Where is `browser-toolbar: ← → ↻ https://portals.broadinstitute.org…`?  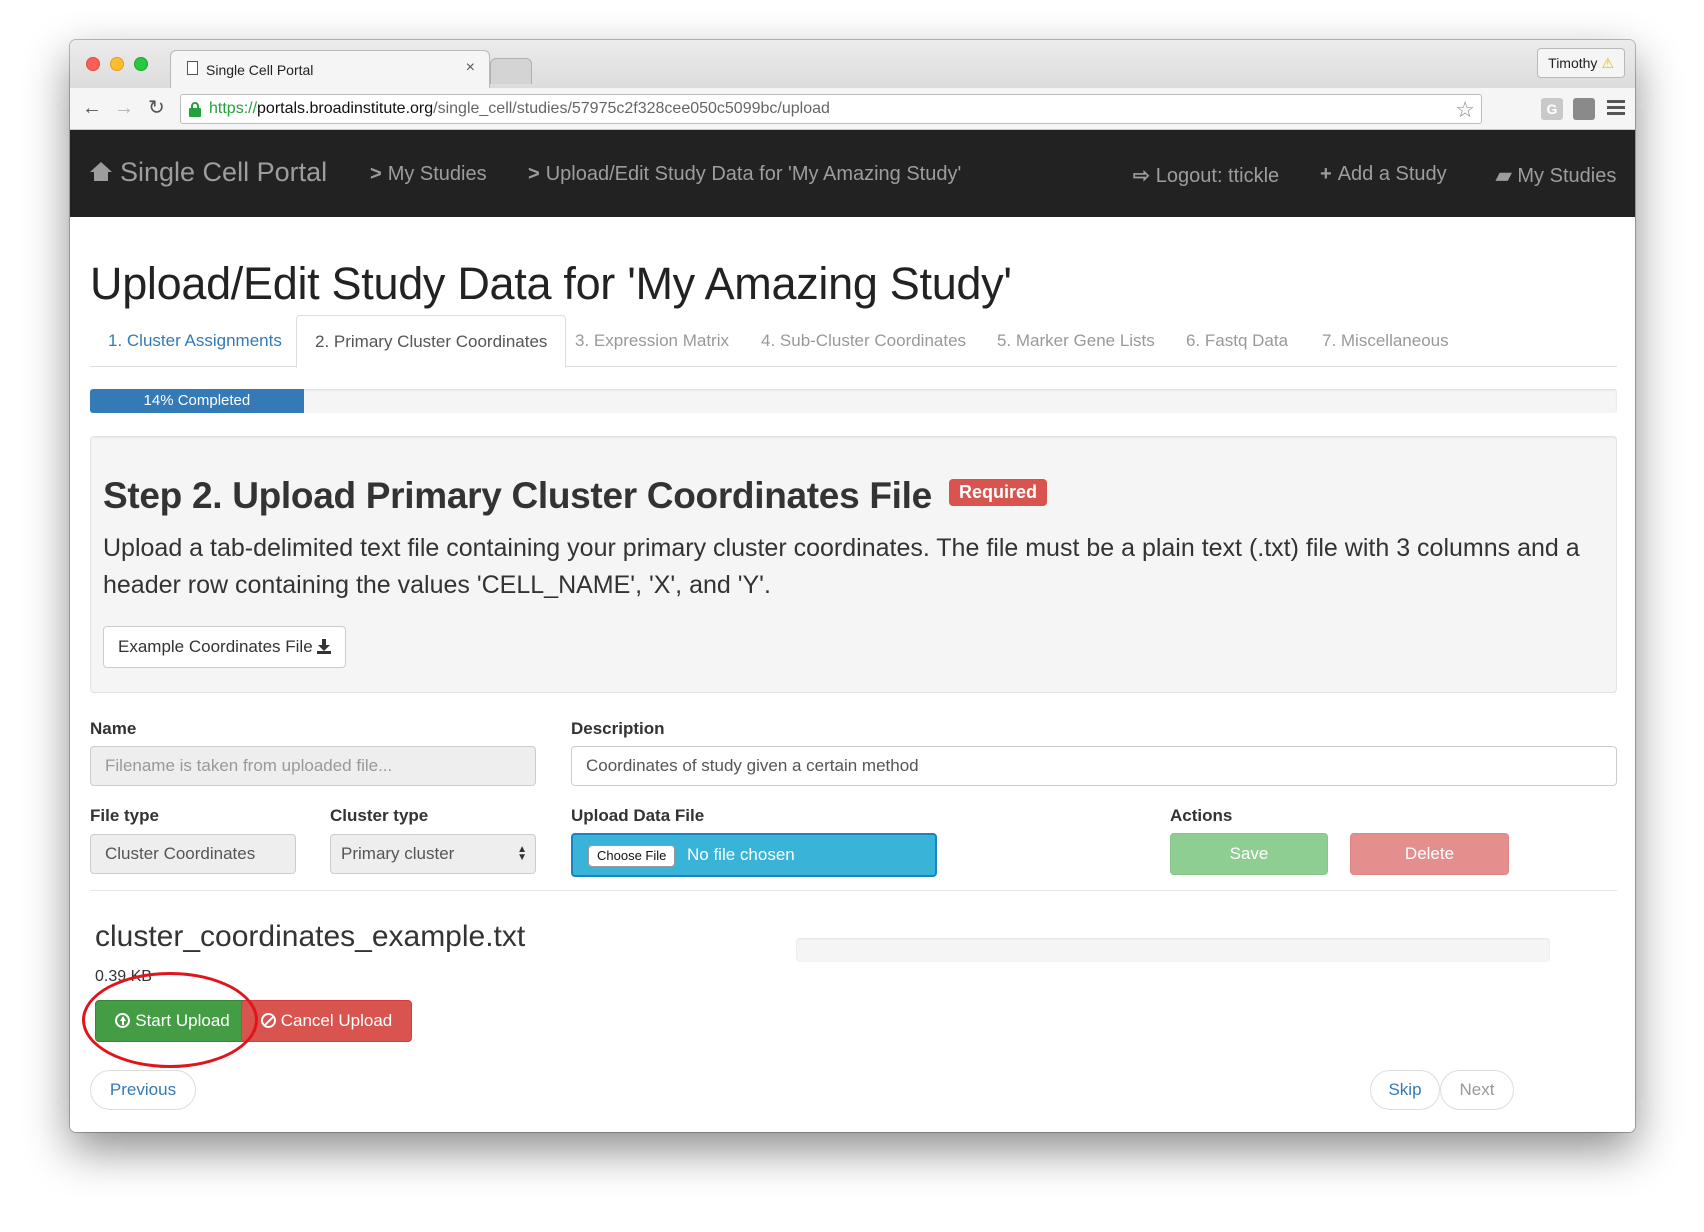 browser-toolbar: ← → ↻ https://portals.broadinstitute.org… is located at coordinates (852, 109).